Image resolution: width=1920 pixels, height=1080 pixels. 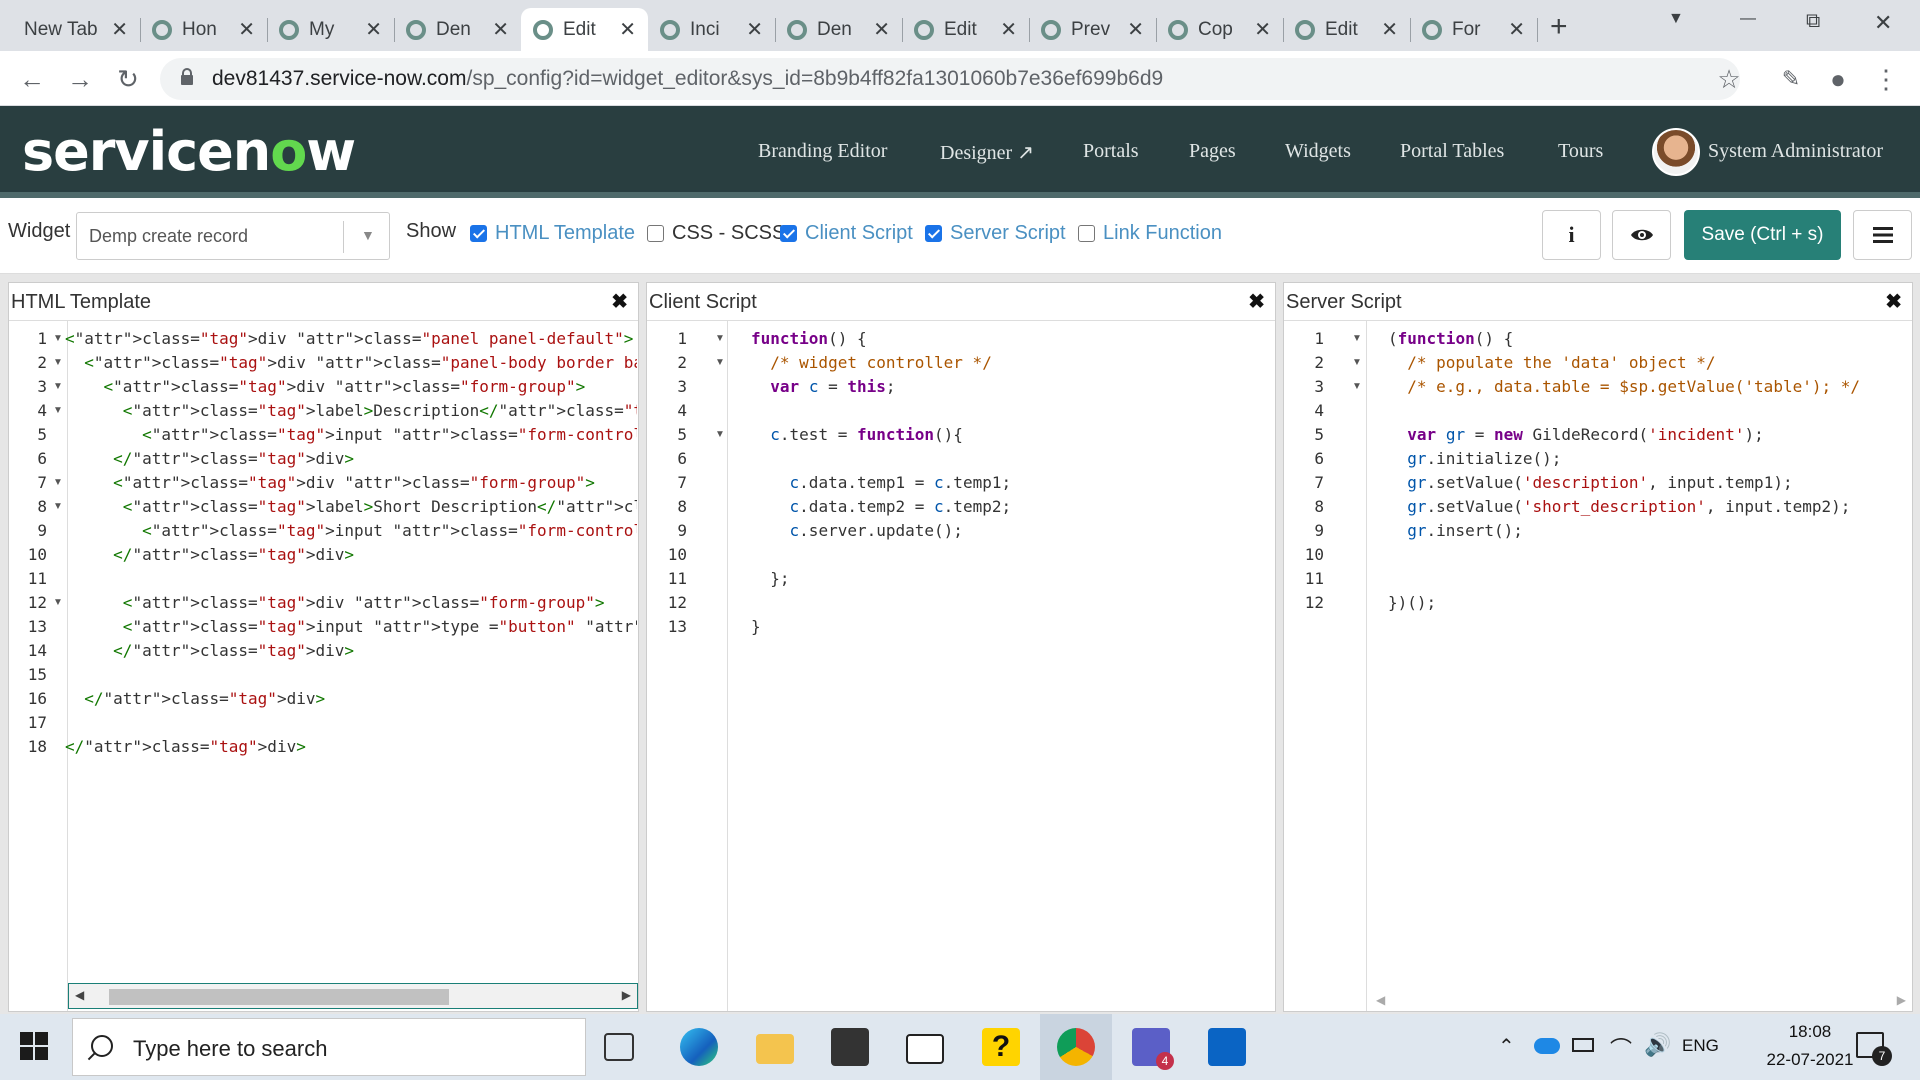 What do you see at coordinates (1076, 1047) in the screenshot?
I see `chrome-icon` at bounding box center [1076, 1047].